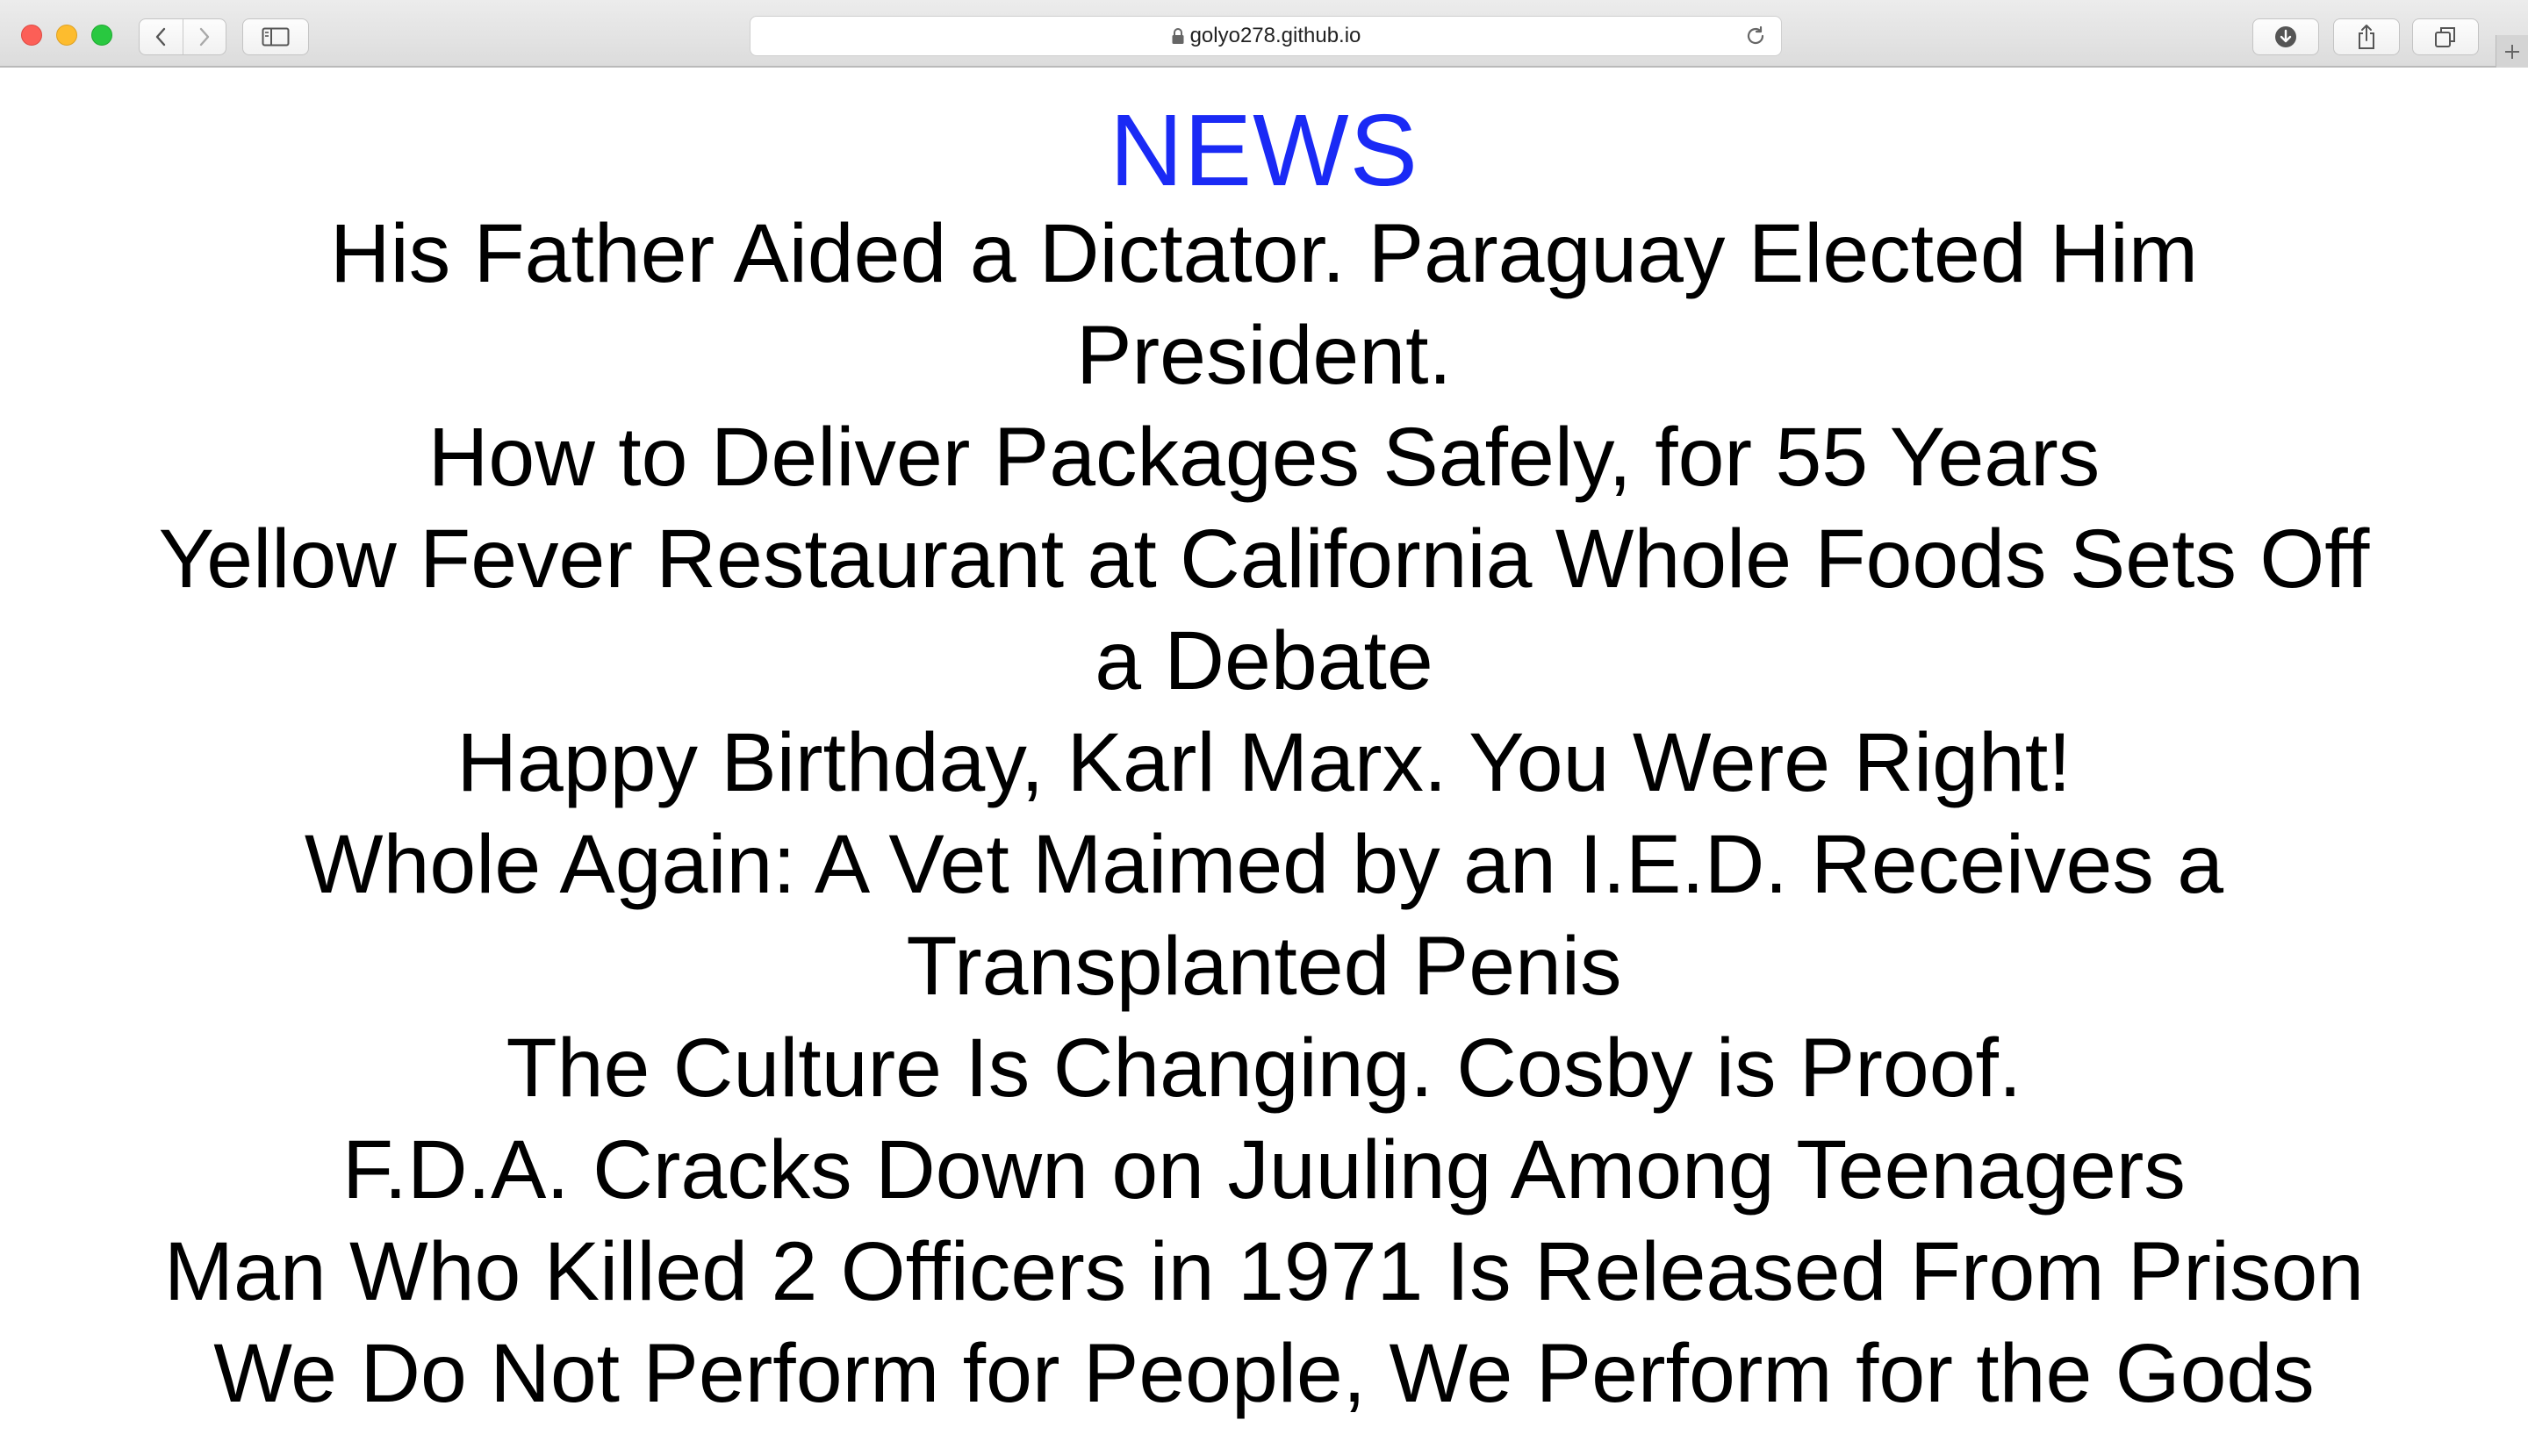 This screenshot has height=1456, width=2528. I want to click on minimize-window-button, so click(67, 35).